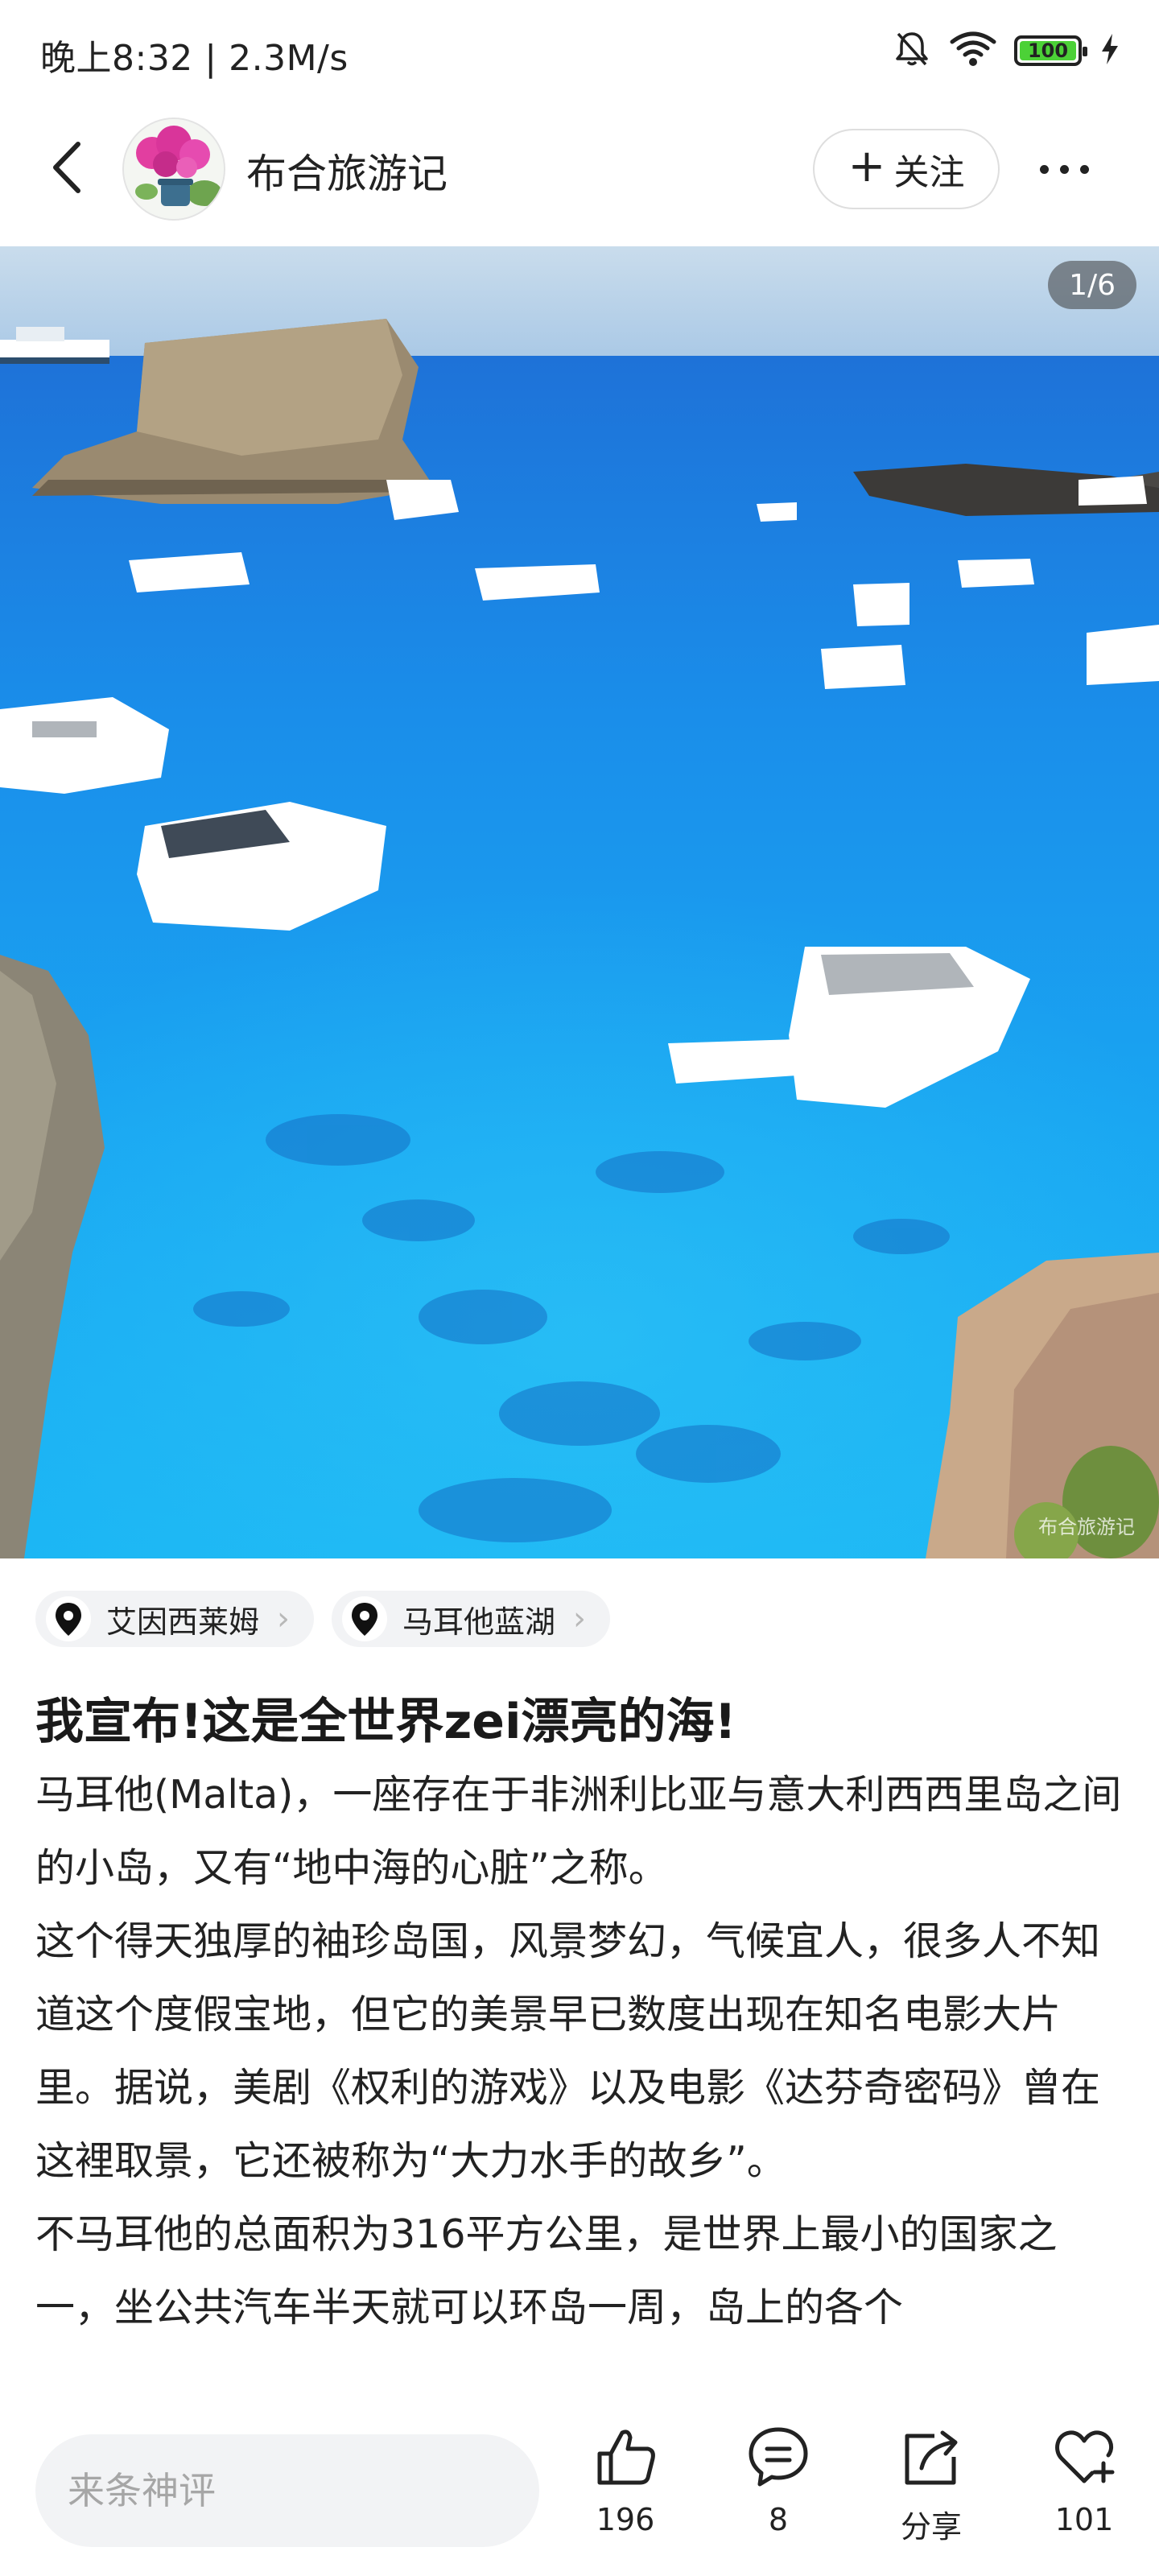  I want to click on battery-level: 100, so click(1048, 50).